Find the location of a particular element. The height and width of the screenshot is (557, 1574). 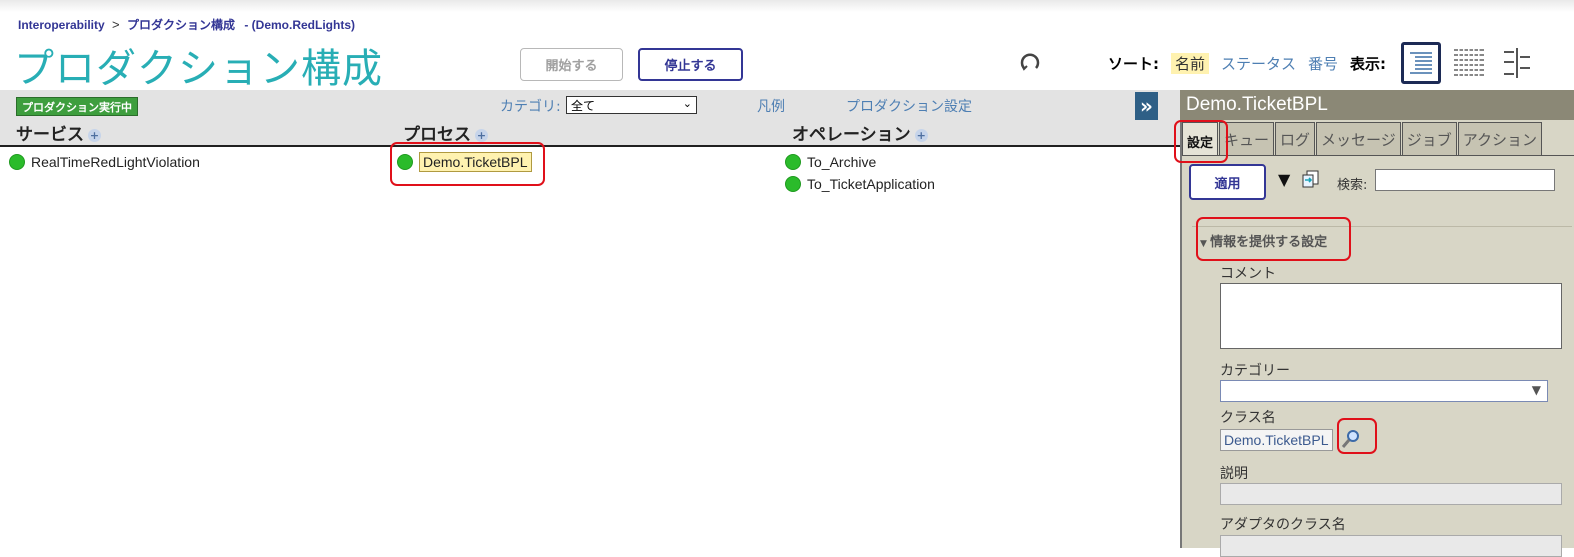

tab-jobs: ジョブ is located at coordinates (1429, 139).